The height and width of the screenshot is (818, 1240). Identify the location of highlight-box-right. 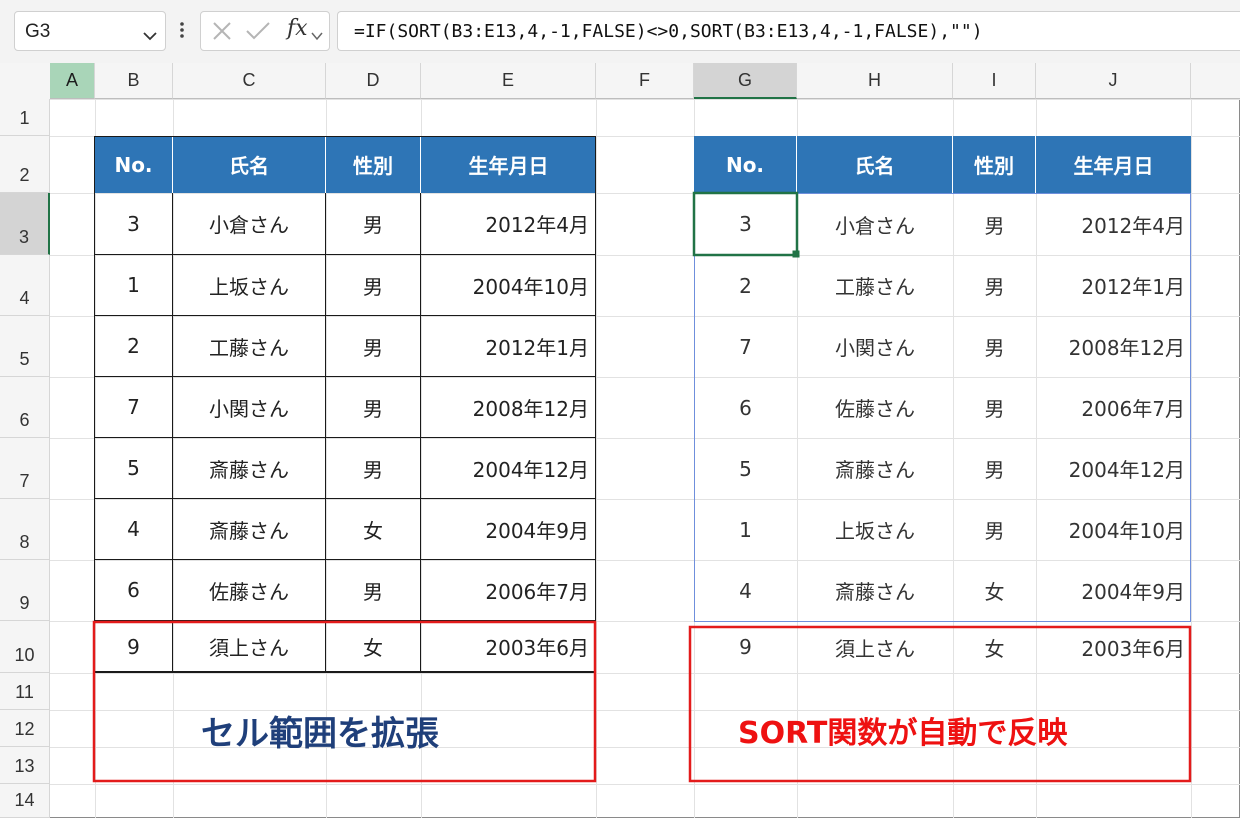
(940, 704).